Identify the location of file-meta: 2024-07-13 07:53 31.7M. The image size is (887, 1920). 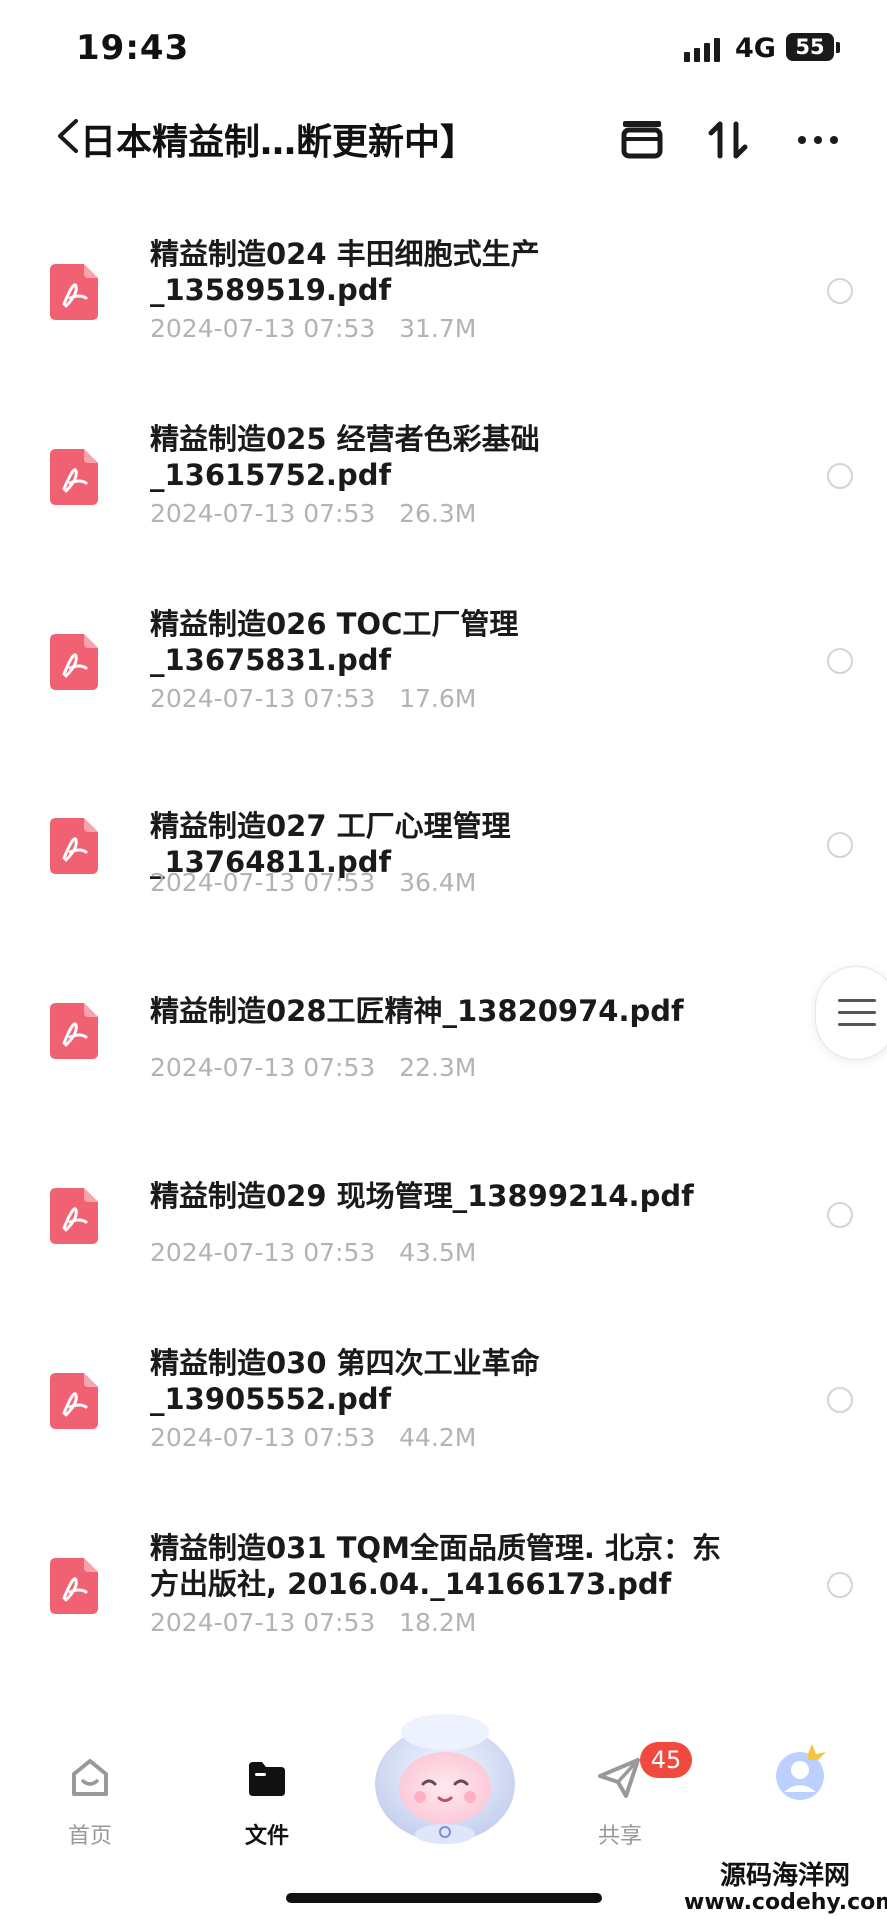
(313, 328).